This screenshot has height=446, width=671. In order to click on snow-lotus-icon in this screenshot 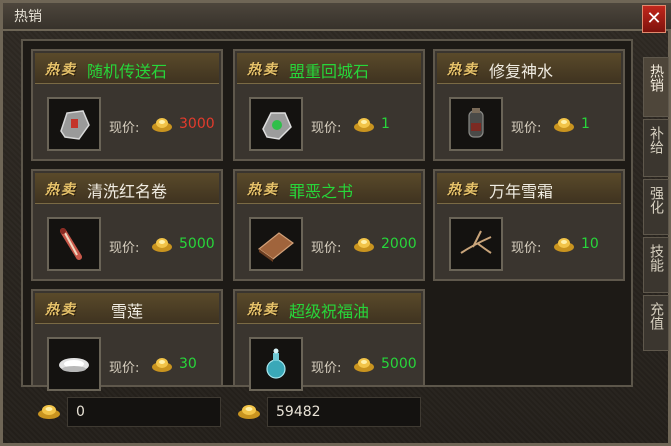, I will do `click(74, 364)`.